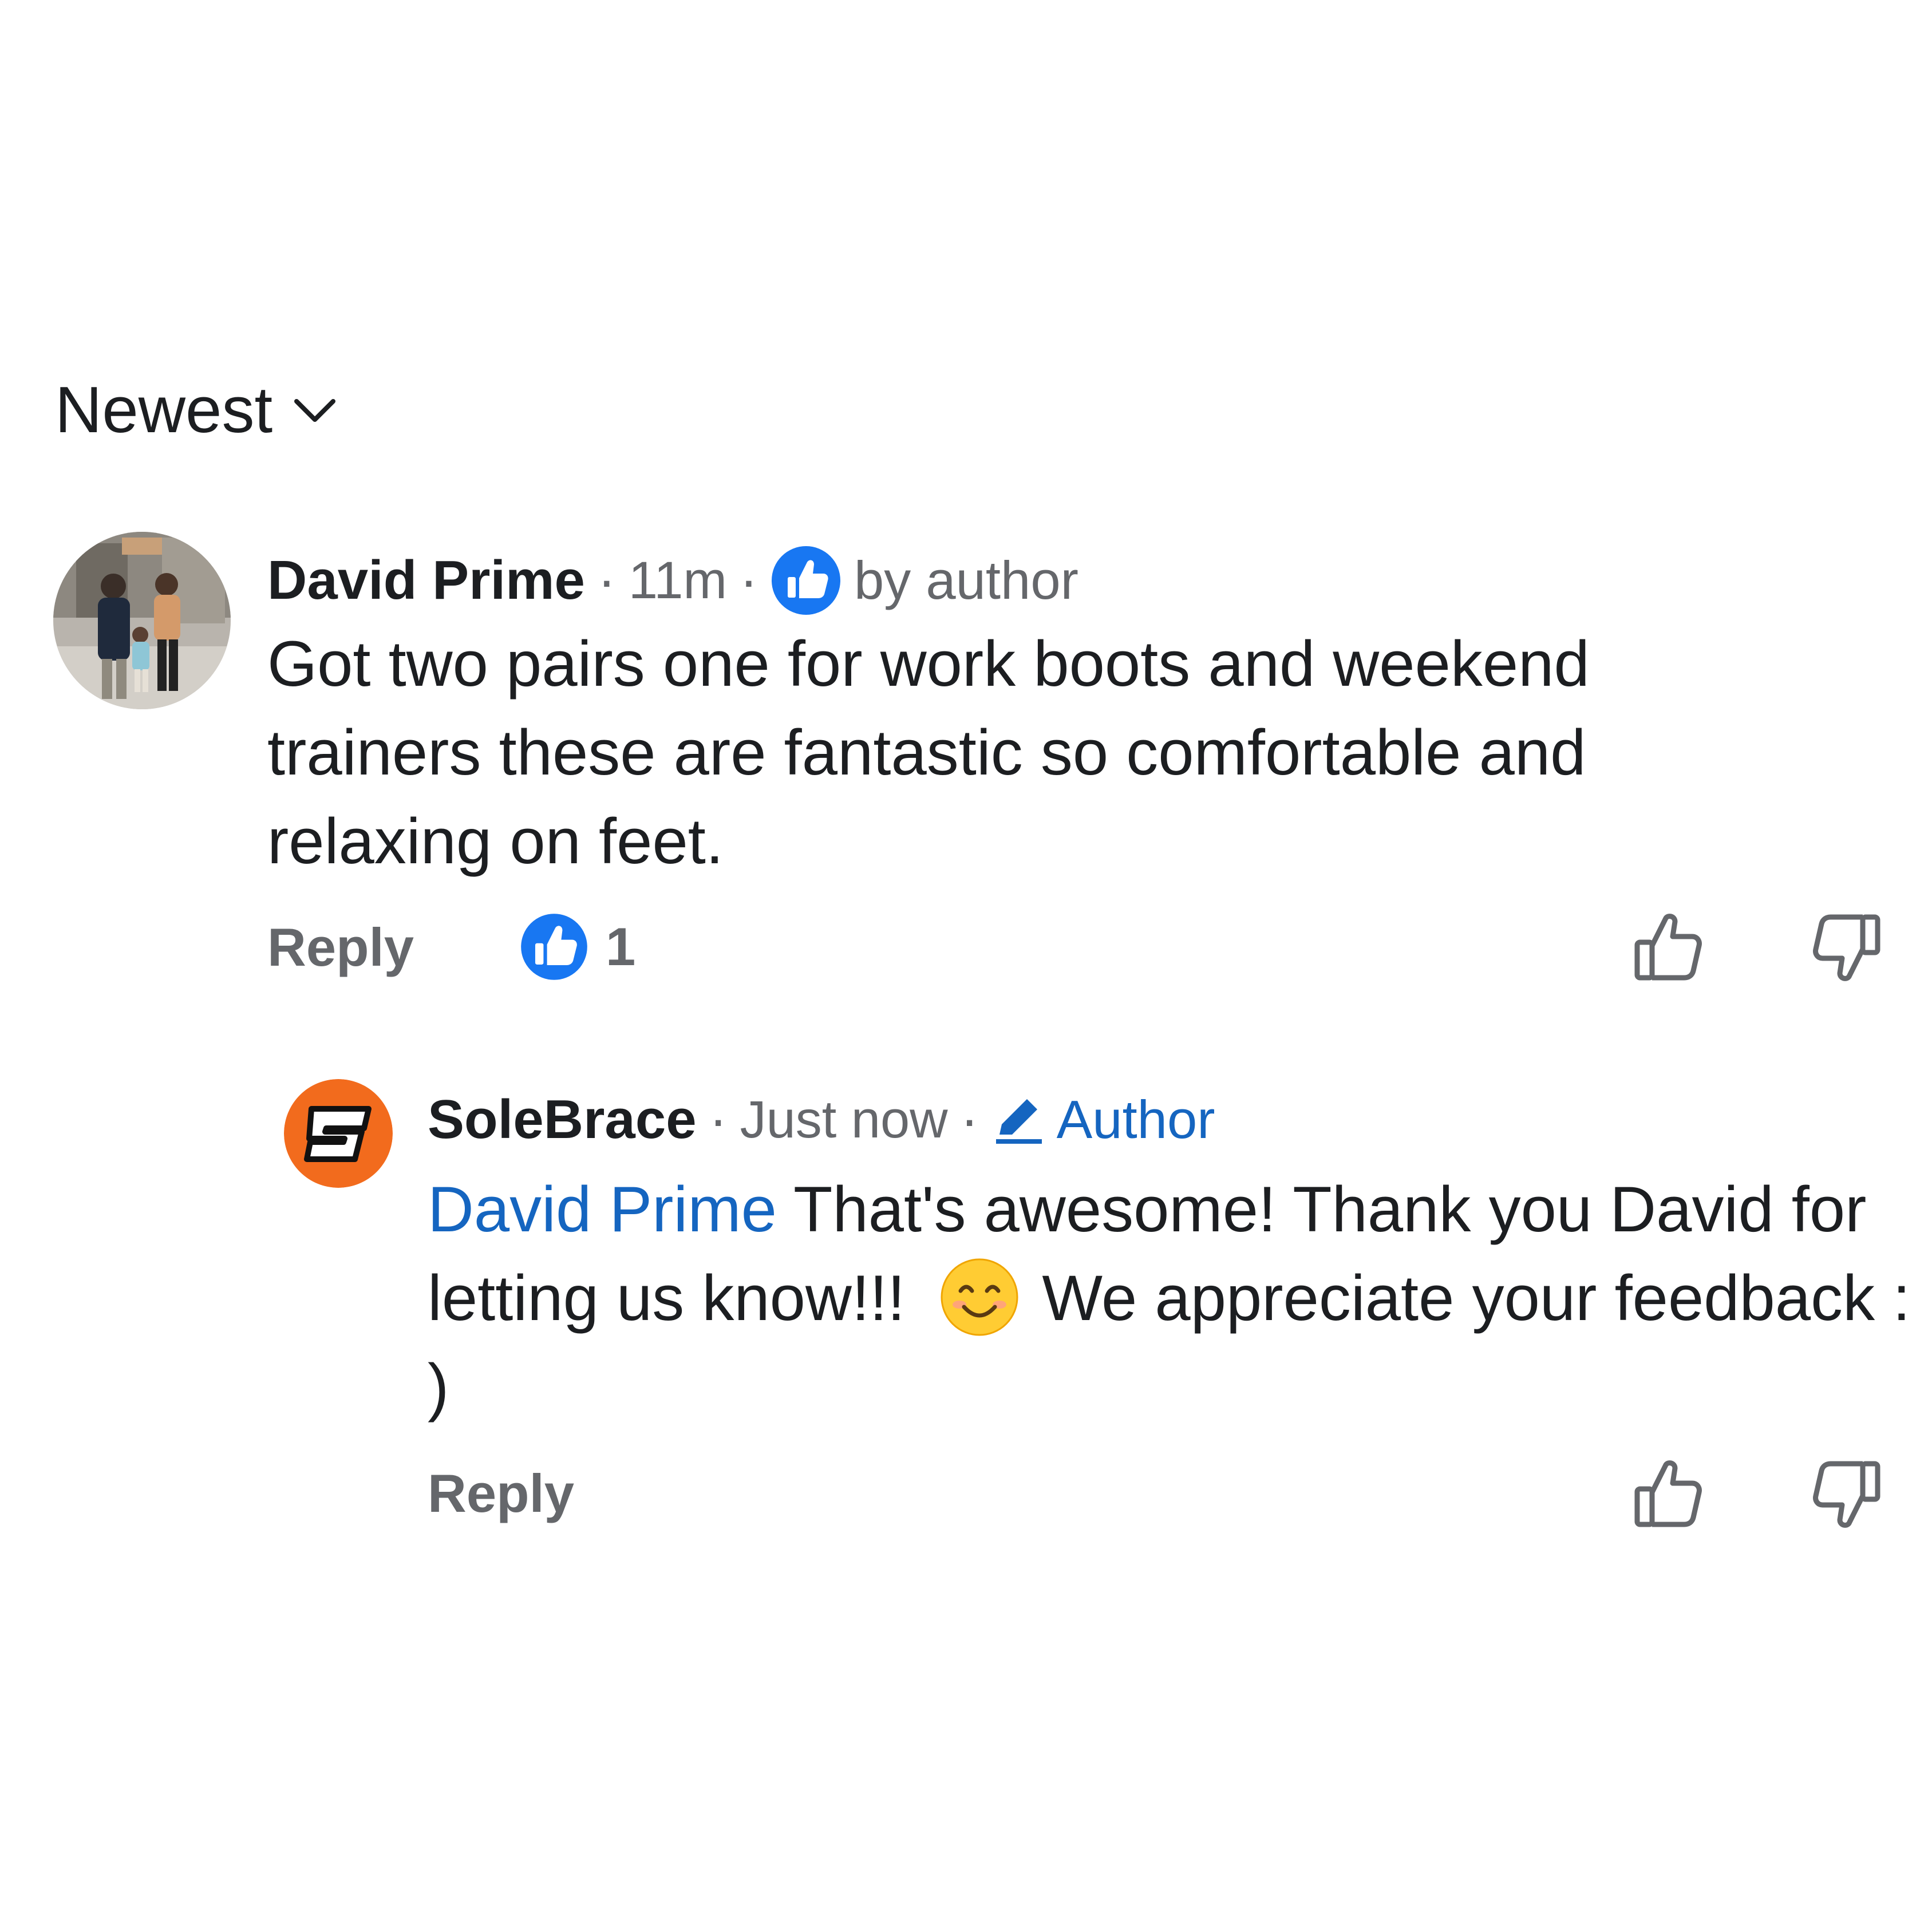 Image resolution: width=1932 pixels, height=1932 pixels. Describe the element at coordinates (621, 946) in the screenshot. I see `reaction-count: 1` at that location.